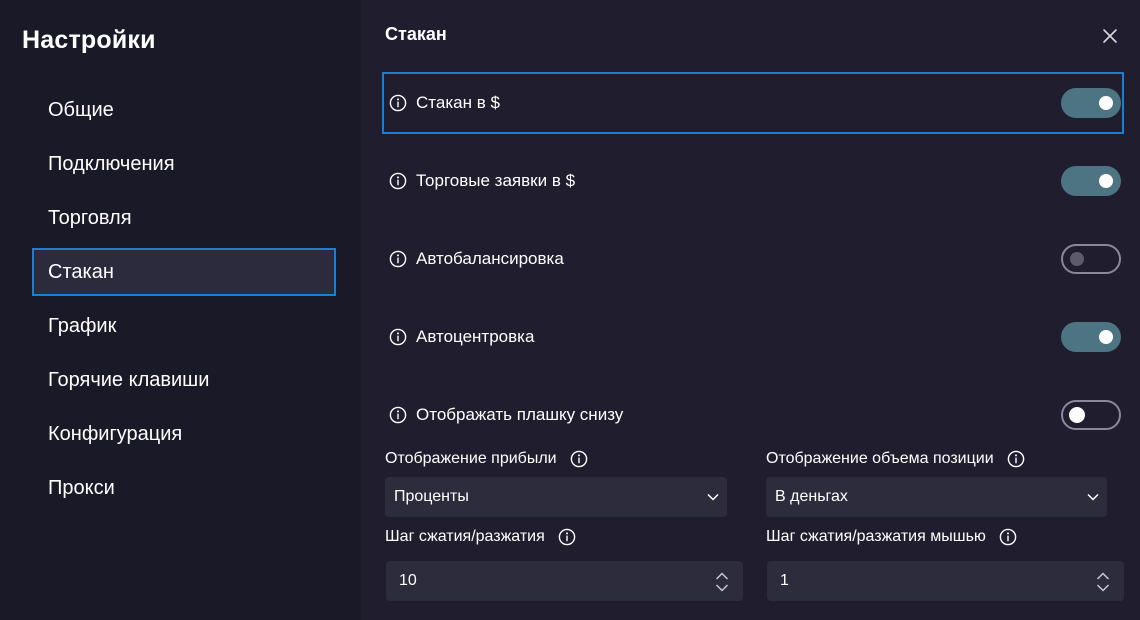  Describe the element at coordinates (184, 218) in the screenshot. I see `sidebar-item-trading: Торговля` at that location.